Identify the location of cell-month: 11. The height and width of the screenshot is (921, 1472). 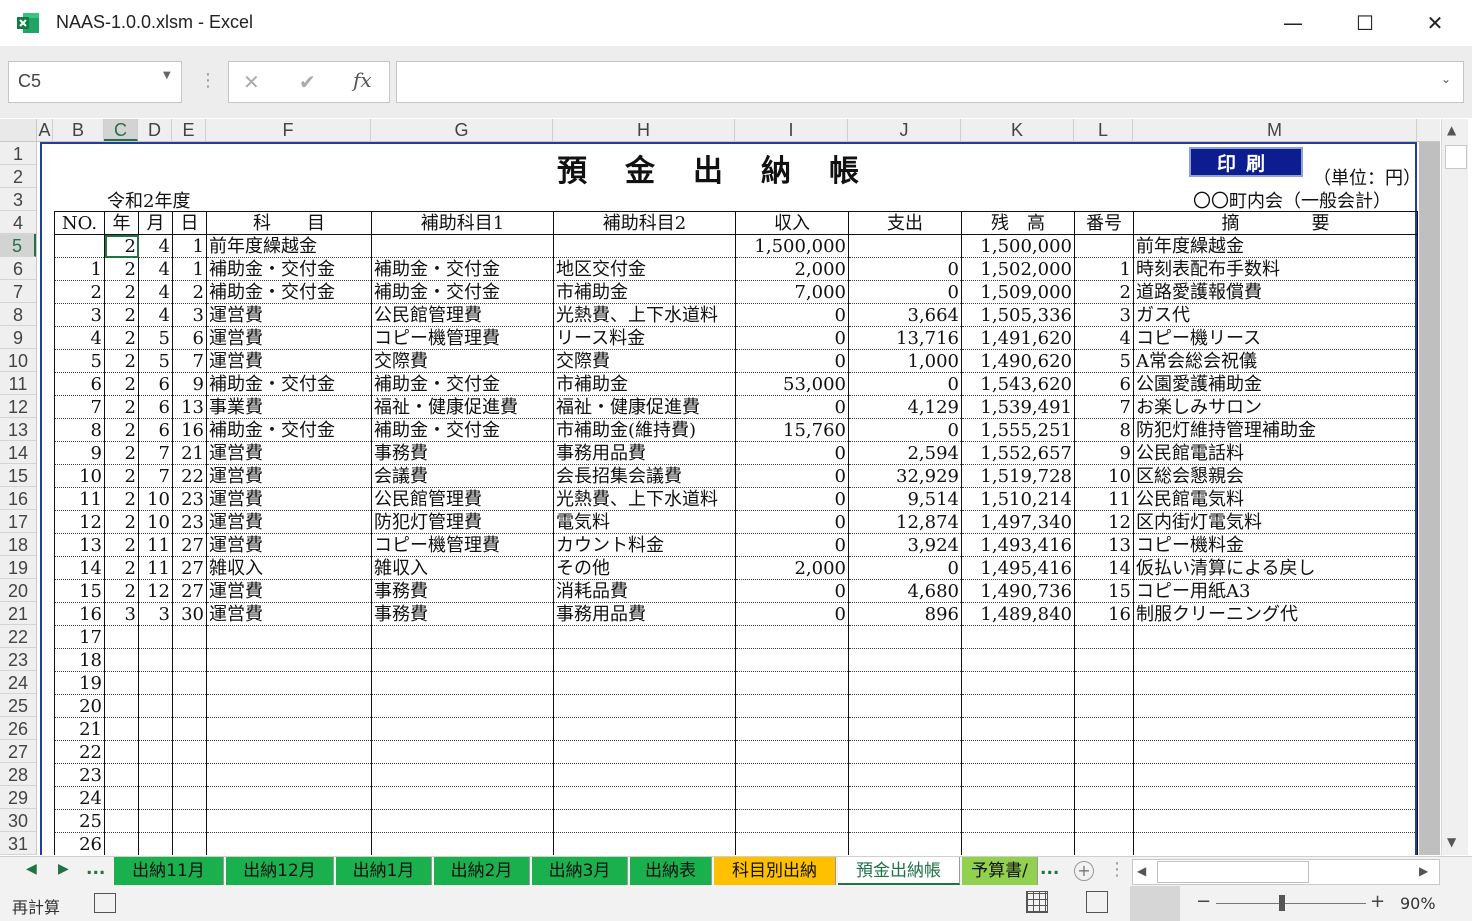
(155, 545).